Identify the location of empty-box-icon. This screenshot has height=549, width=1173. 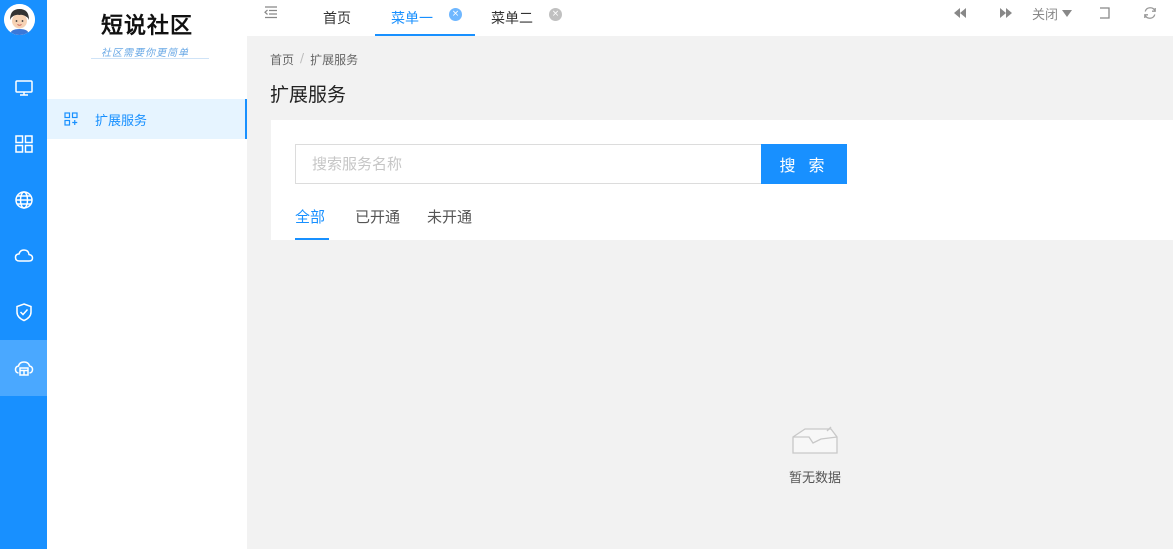
(815, 440).